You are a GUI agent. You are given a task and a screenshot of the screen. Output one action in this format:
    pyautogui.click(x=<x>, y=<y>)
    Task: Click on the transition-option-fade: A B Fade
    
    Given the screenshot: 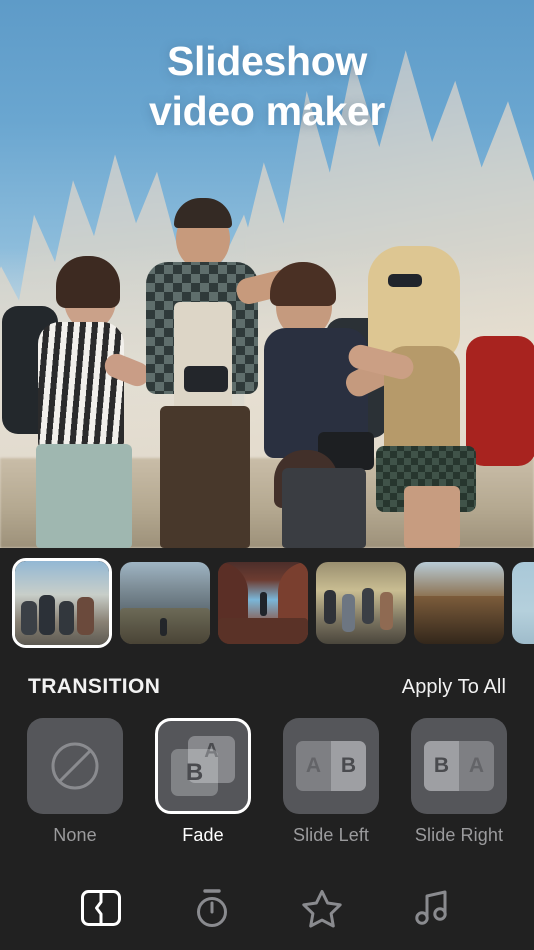 What is the action you would take?
    pyautogui.click(x=203, y=782)
    